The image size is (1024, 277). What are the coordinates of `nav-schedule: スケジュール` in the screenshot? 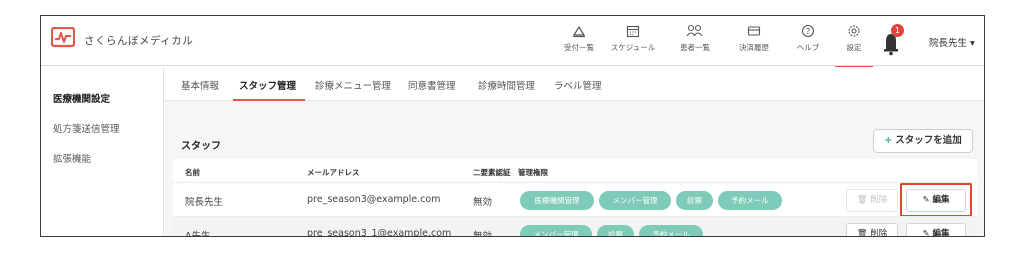 It's located at (633, 42).